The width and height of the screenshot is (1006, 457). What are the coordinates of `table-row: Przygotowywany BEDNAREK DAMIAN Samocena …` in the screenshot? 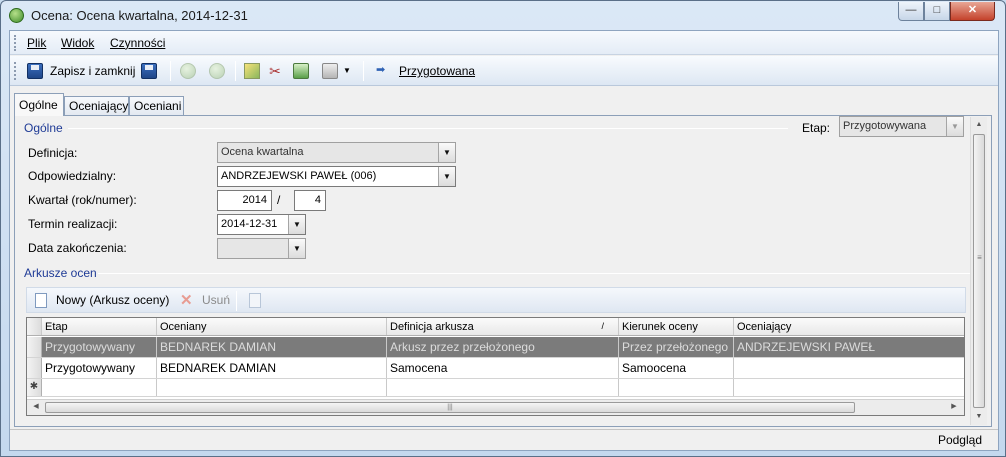 It's located at (495, 368).